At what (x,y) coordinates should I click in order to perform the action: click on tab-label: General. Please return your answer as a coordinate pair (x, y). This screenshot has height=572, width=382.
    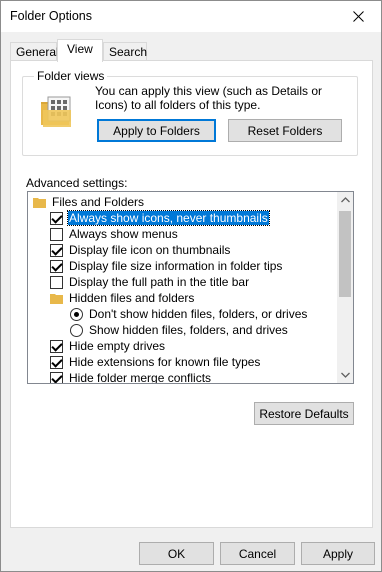
    Looking at the image, I should click on (37, 52).